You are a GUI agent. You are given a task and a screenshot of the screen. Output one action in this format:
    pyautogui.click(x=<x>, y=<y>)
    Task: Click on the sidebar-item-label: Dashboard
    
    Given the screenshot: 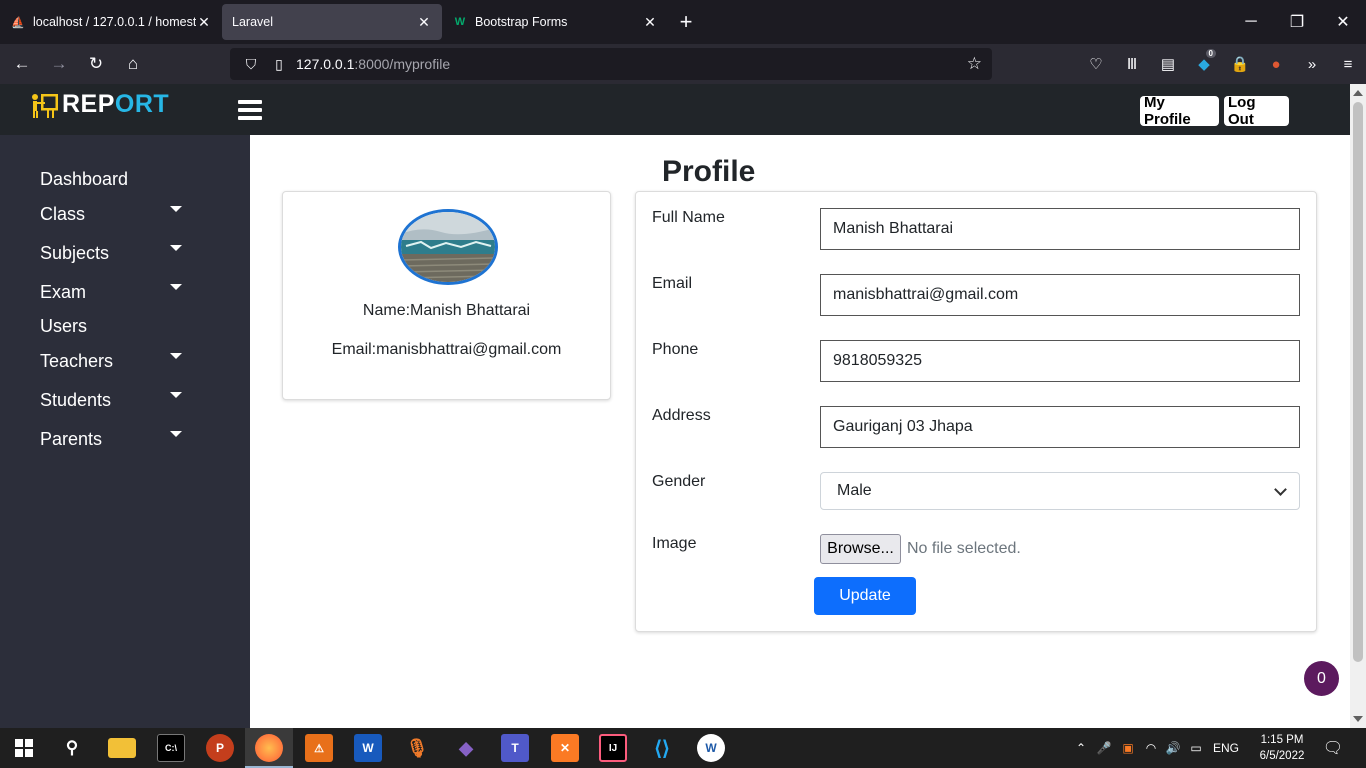 What is the action you would take?
    pyautogui.click(x=84, y=178)
    